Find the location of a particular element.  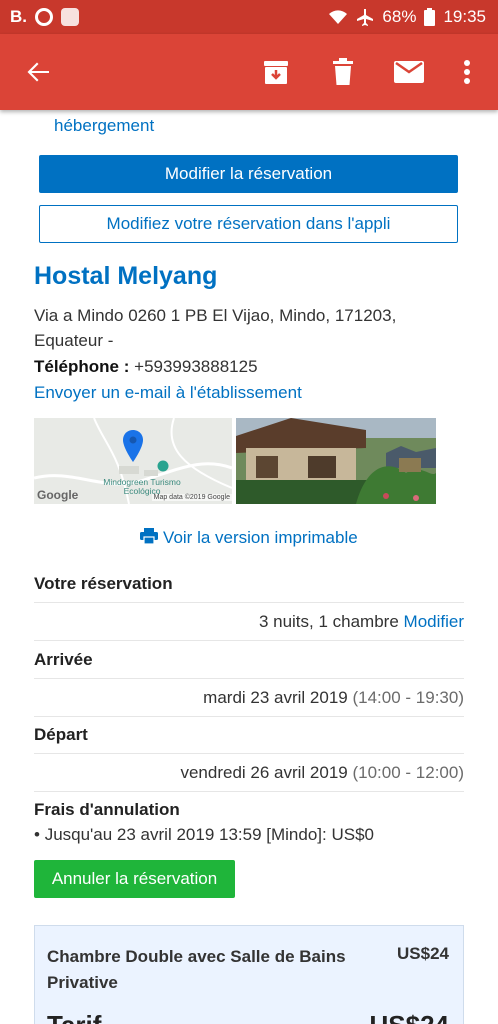

delete-button is located at coordinates (343, 72).